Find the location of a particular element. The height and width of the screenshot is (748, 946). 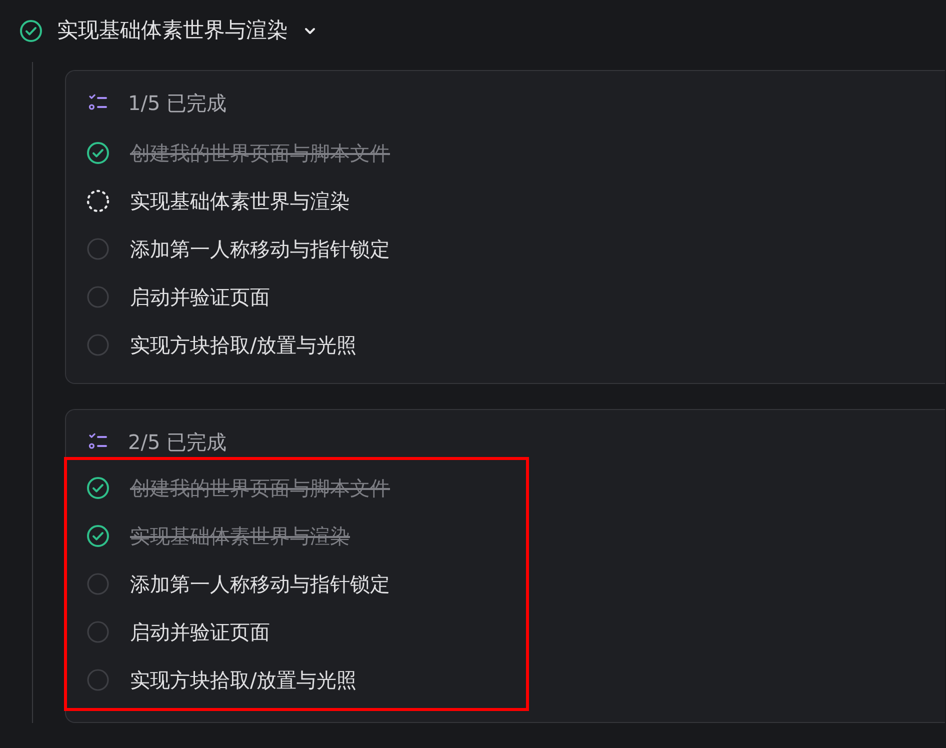

progress-label: 2/5 已完成 is located at coordinates (177, 442).